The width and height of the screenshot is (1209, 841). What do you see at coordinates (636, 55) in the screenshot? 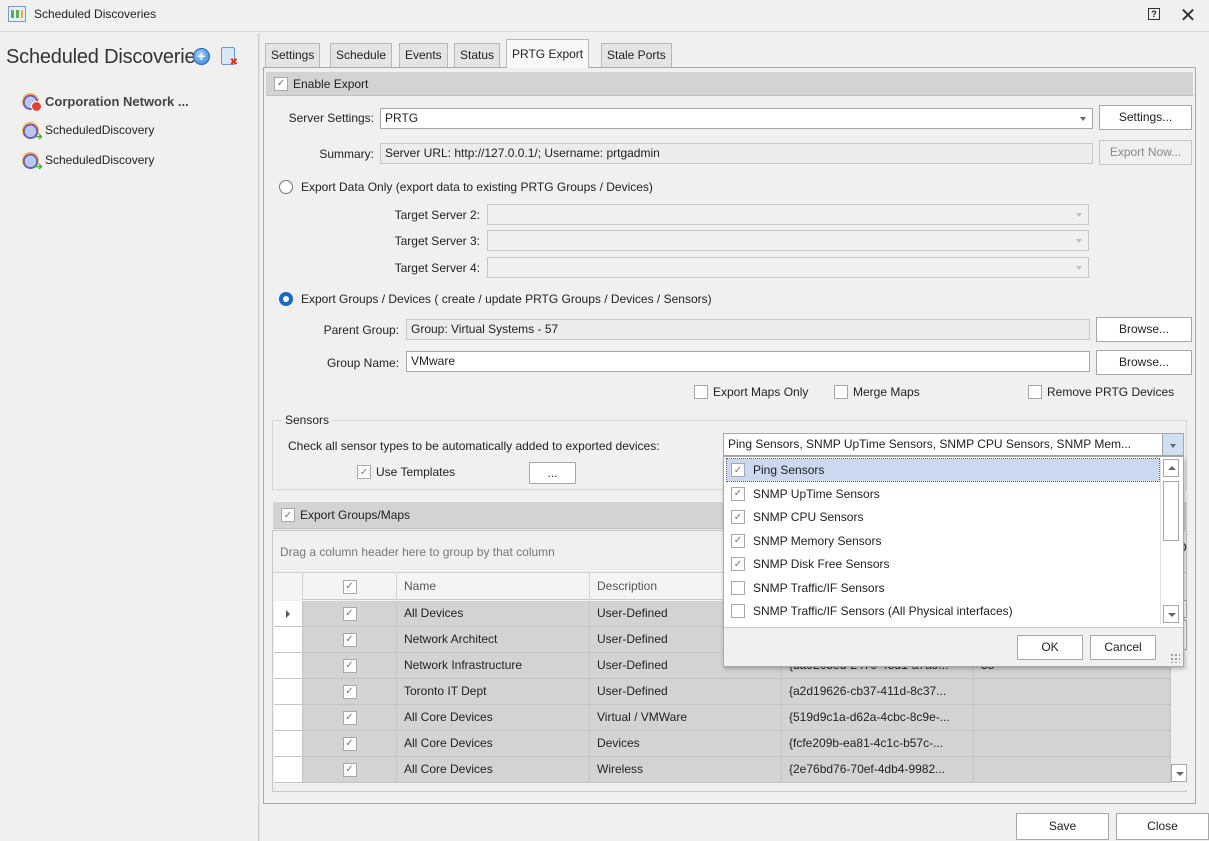
I see `tab-stale-ports: Stale Ports` at bounding box center [636, 55].